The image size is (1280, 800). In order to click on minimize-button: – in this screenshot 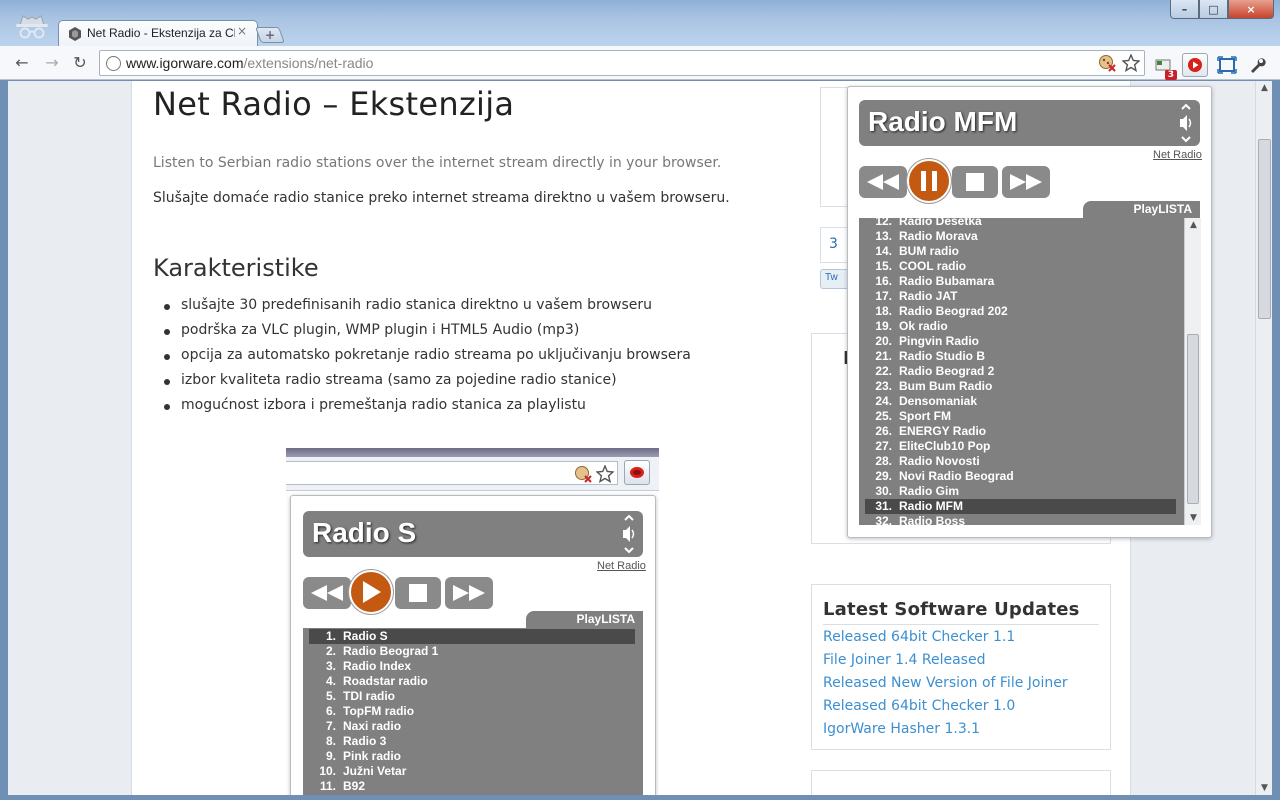, I will do `click(1184, 9)`.